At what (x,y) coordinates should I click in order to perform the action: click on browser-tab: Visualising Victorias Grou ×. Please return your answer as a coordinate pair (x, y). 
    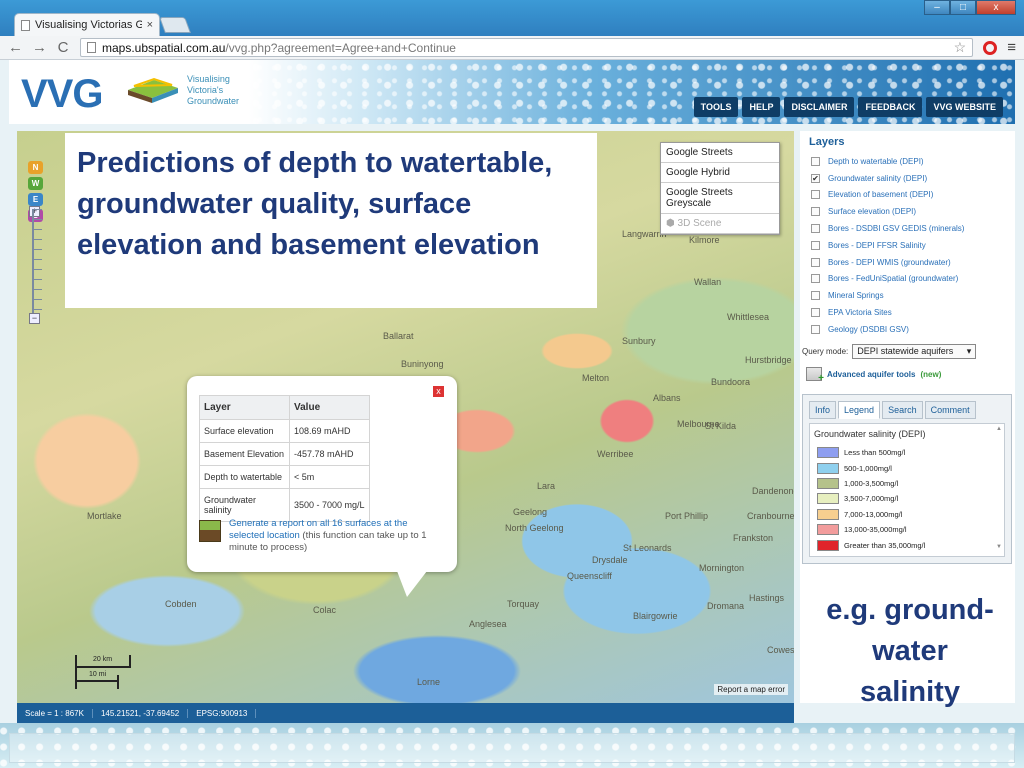
    Looking at the image, I should click on (87, 24).